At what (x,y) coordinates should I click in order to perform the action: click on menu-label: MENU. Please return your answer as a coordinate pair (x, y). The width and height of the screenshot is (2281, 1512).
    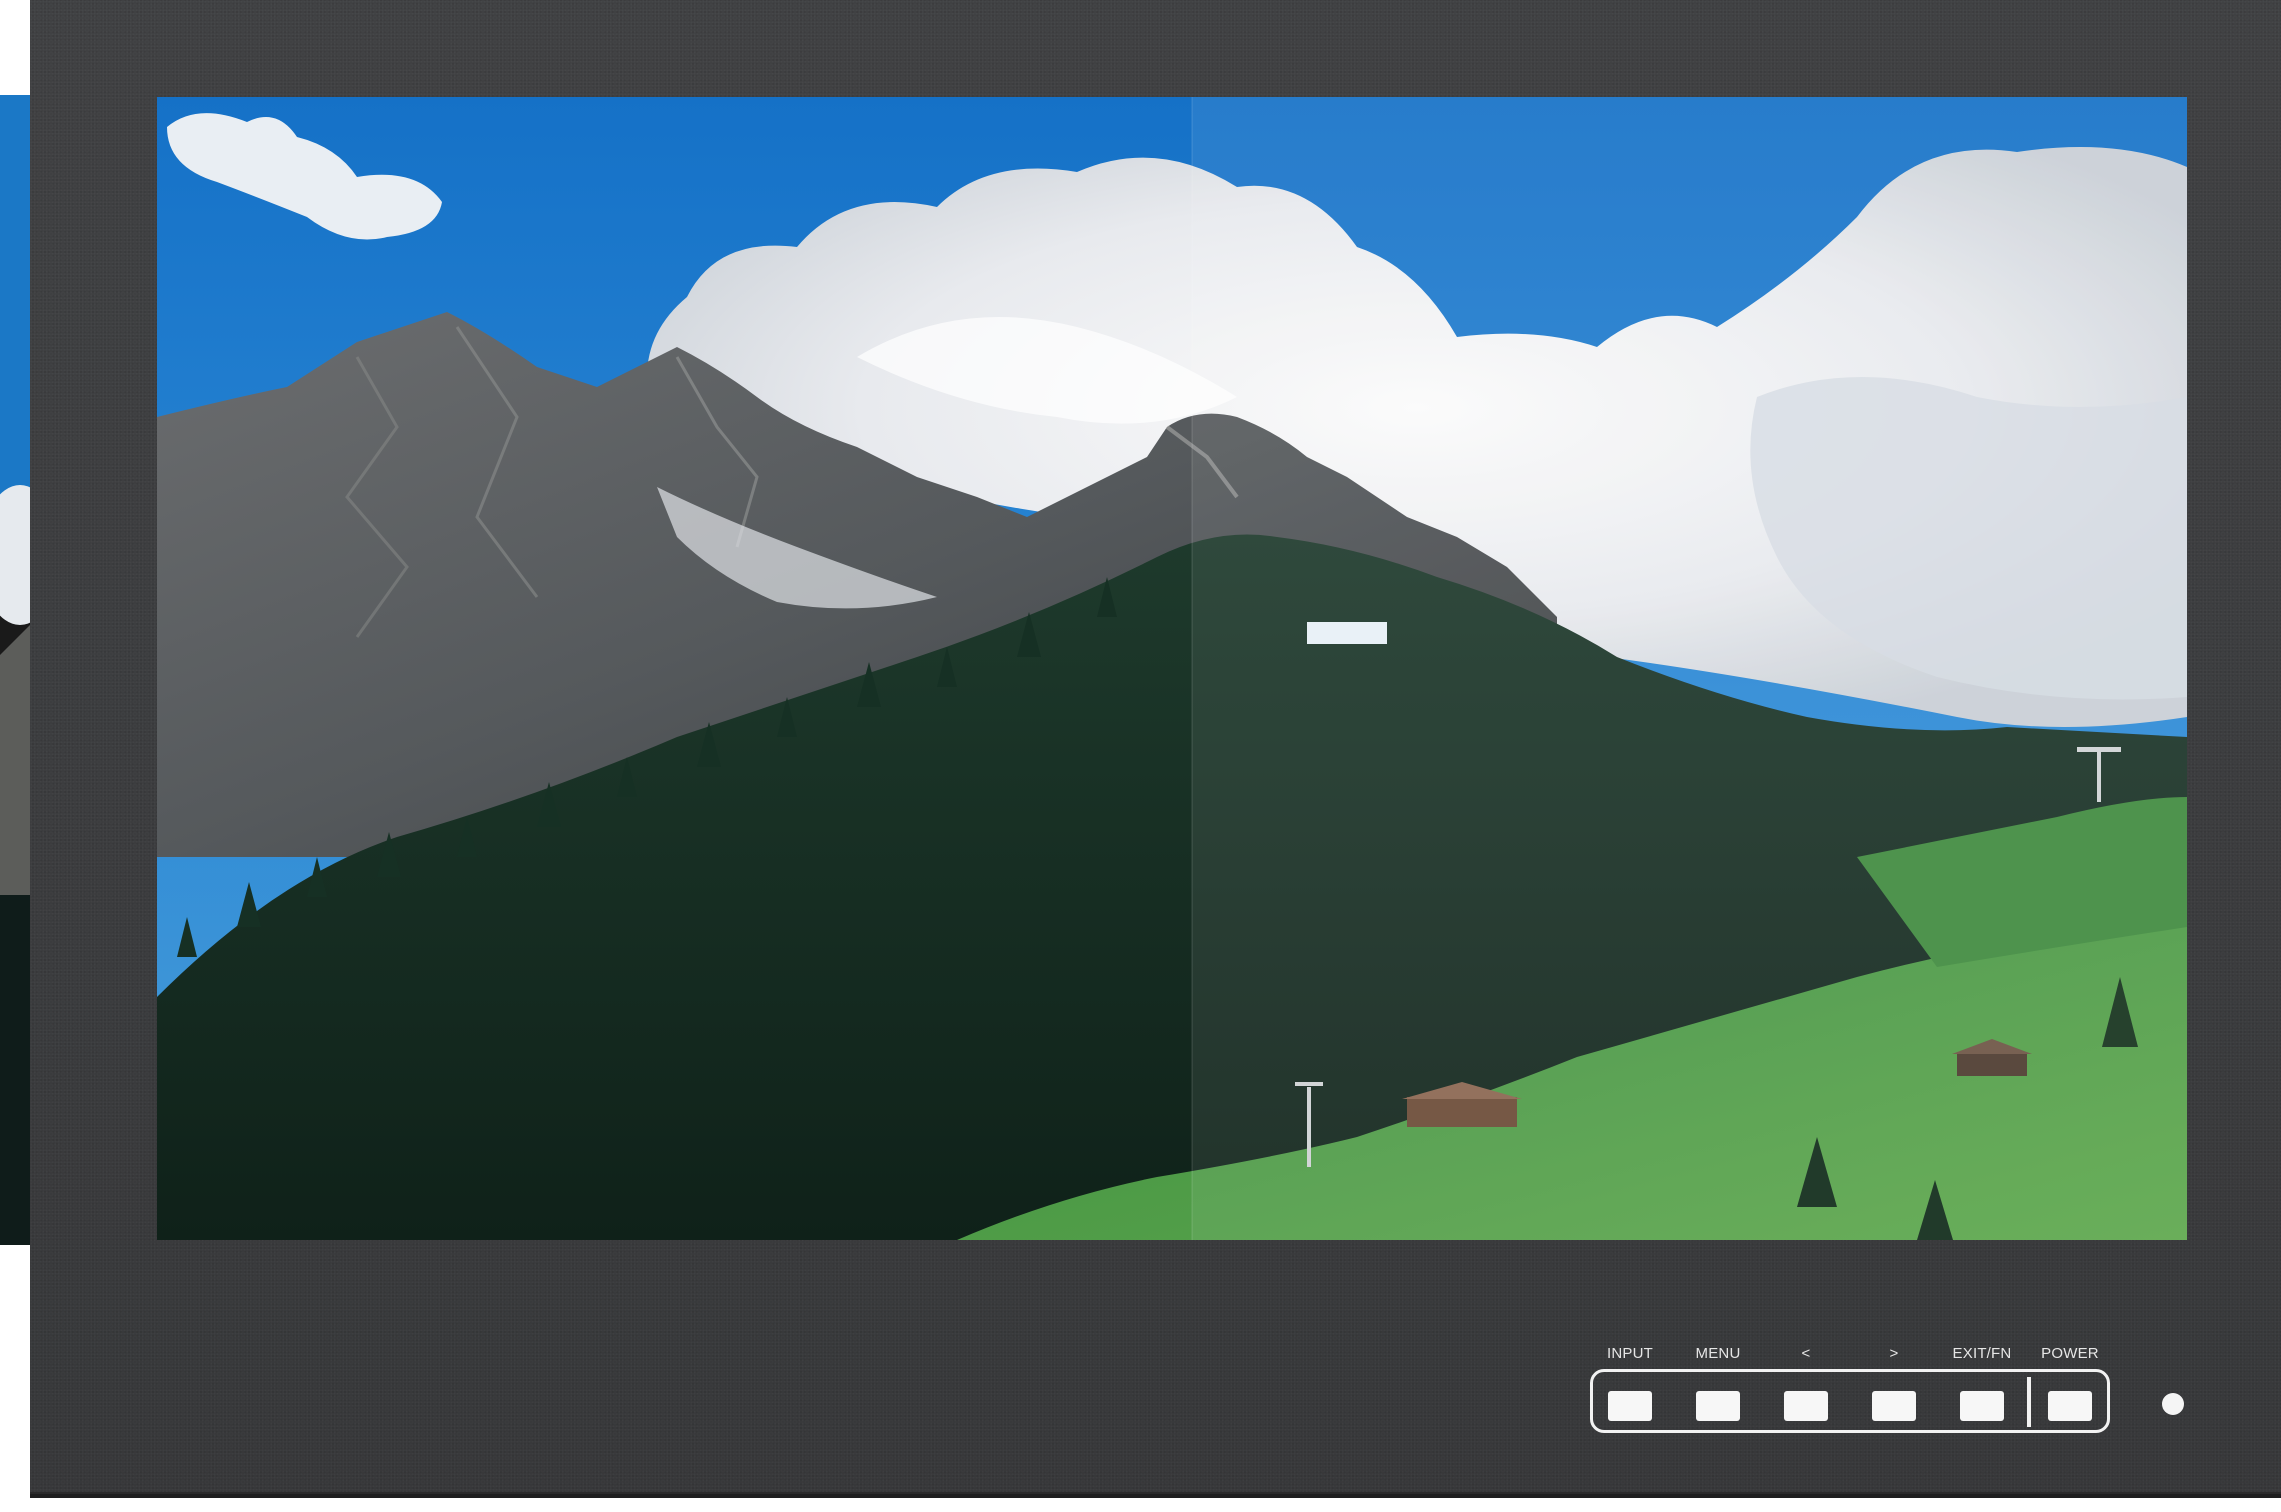
    Looking at the image, I should click on (1718, 1353).